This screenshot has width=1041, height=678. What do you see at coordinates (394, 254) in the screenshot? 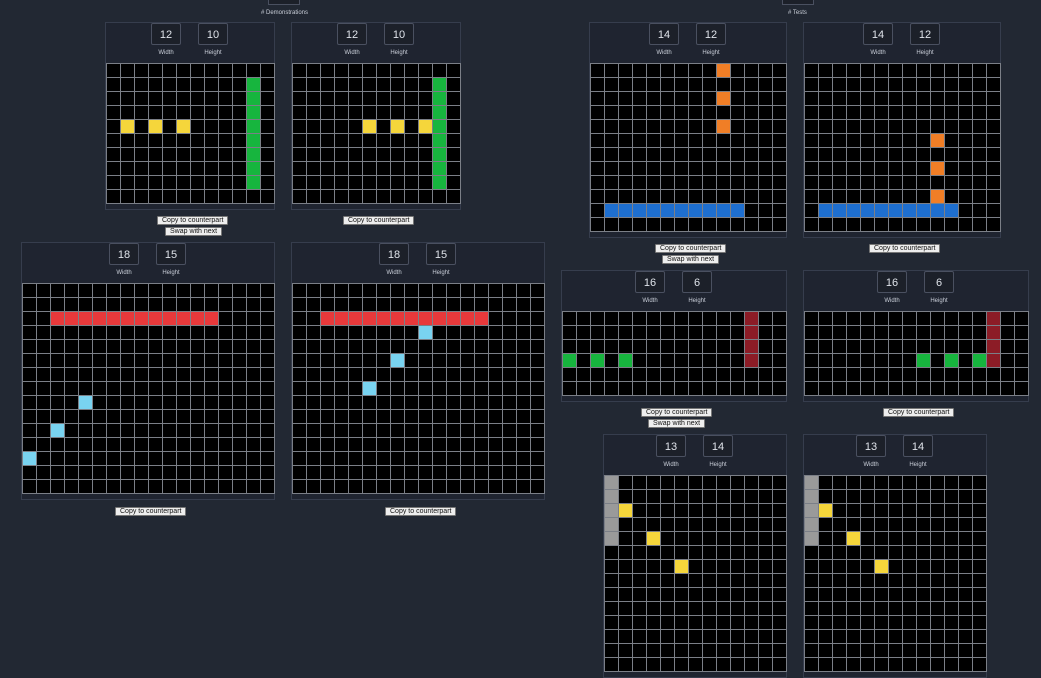
I see `demo2-output-width-input: 18` at bounding box center [394, 254].